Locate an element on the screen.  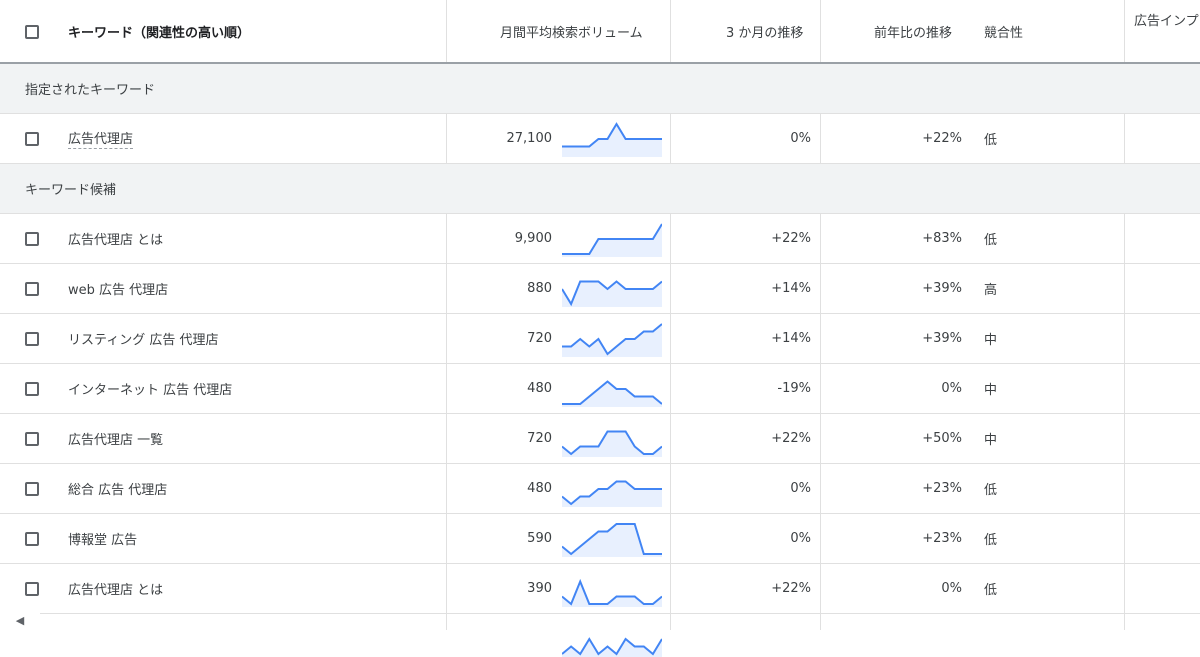
table-row: 広告代理店 とは 390 +22% 0% 低 is located at coordinates (600, 589).